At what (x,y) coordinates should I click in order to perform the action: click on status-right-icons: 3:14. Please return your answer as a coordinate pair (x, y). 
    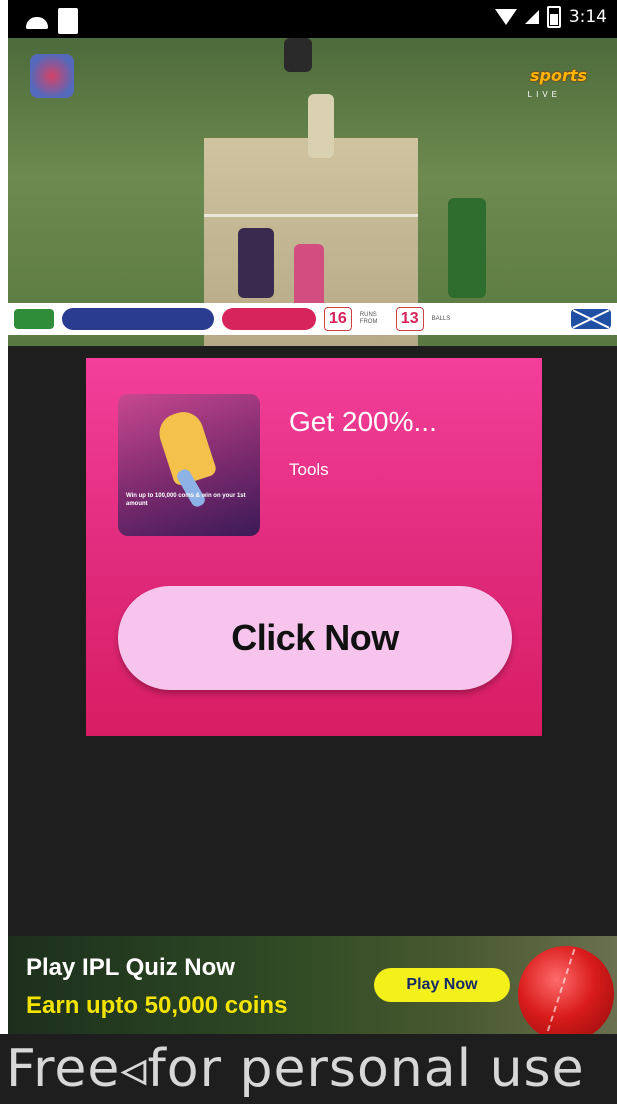
    Looking at the image, I should click on (550, 17).